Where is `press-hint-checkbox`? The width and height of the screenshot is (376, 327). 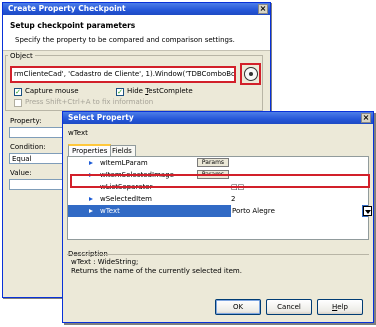 press-hint-checkbox is located at coordinates (18, 103).